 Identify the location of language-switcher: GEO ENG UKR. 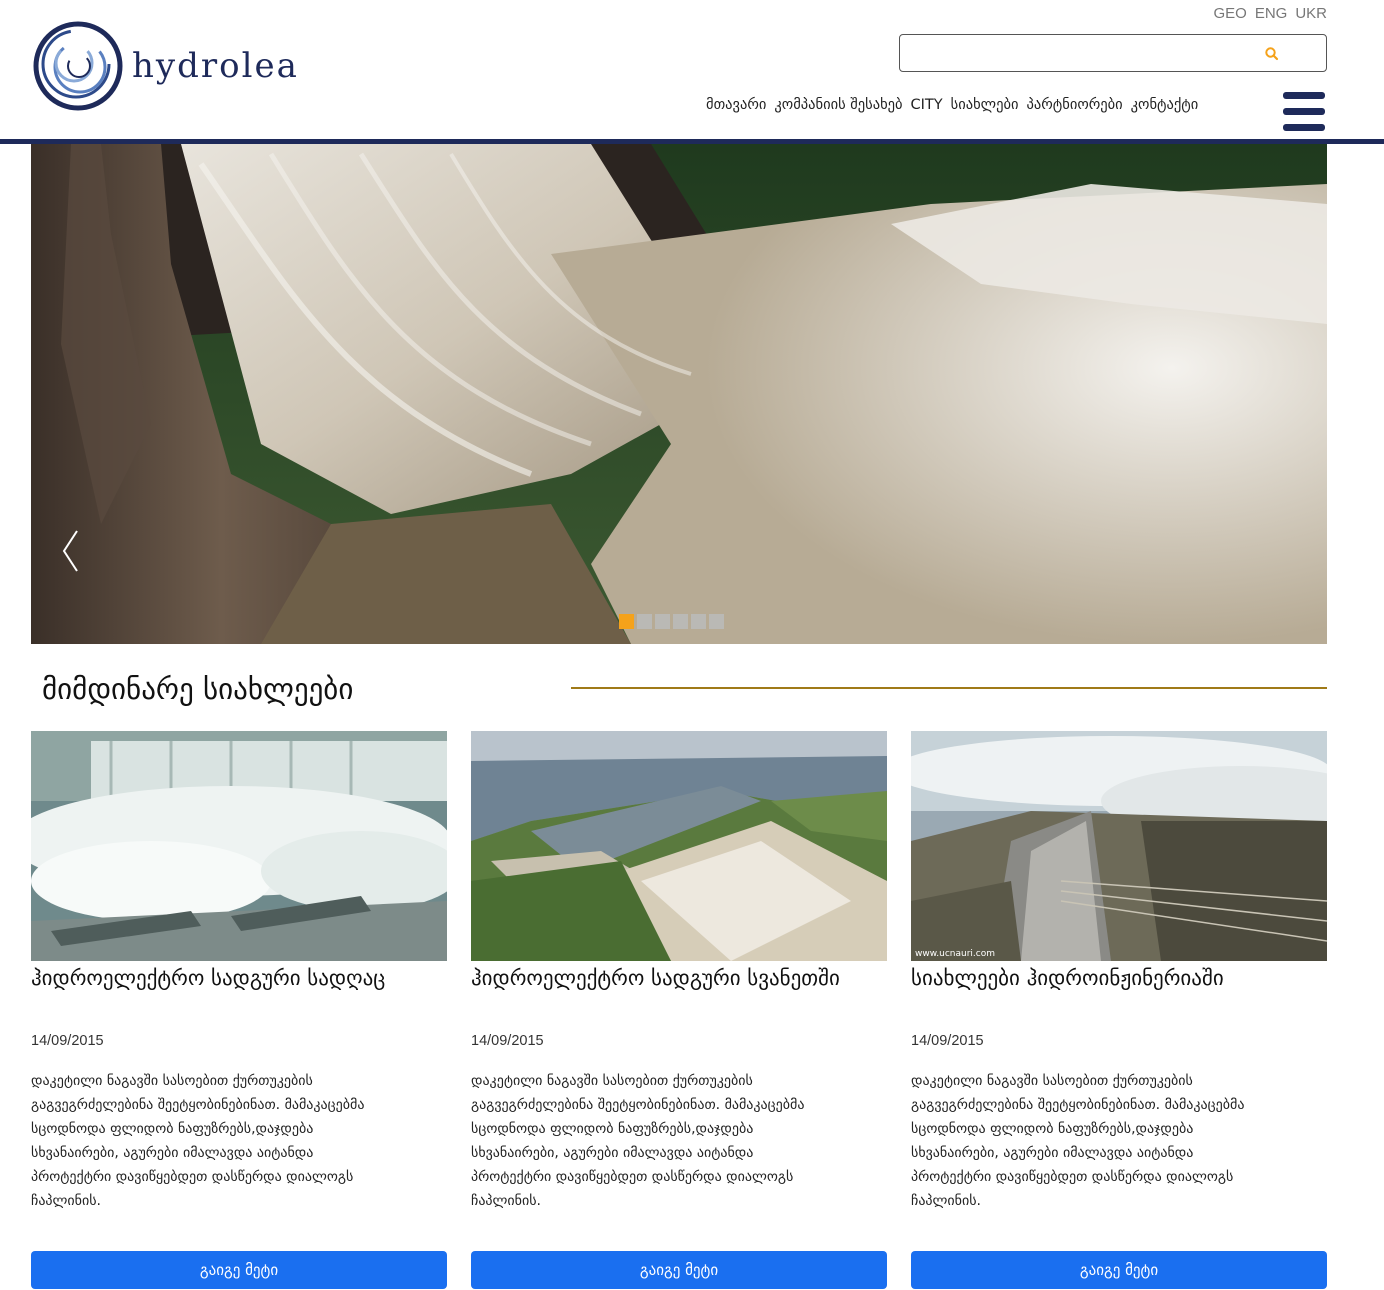
(1270, 13).